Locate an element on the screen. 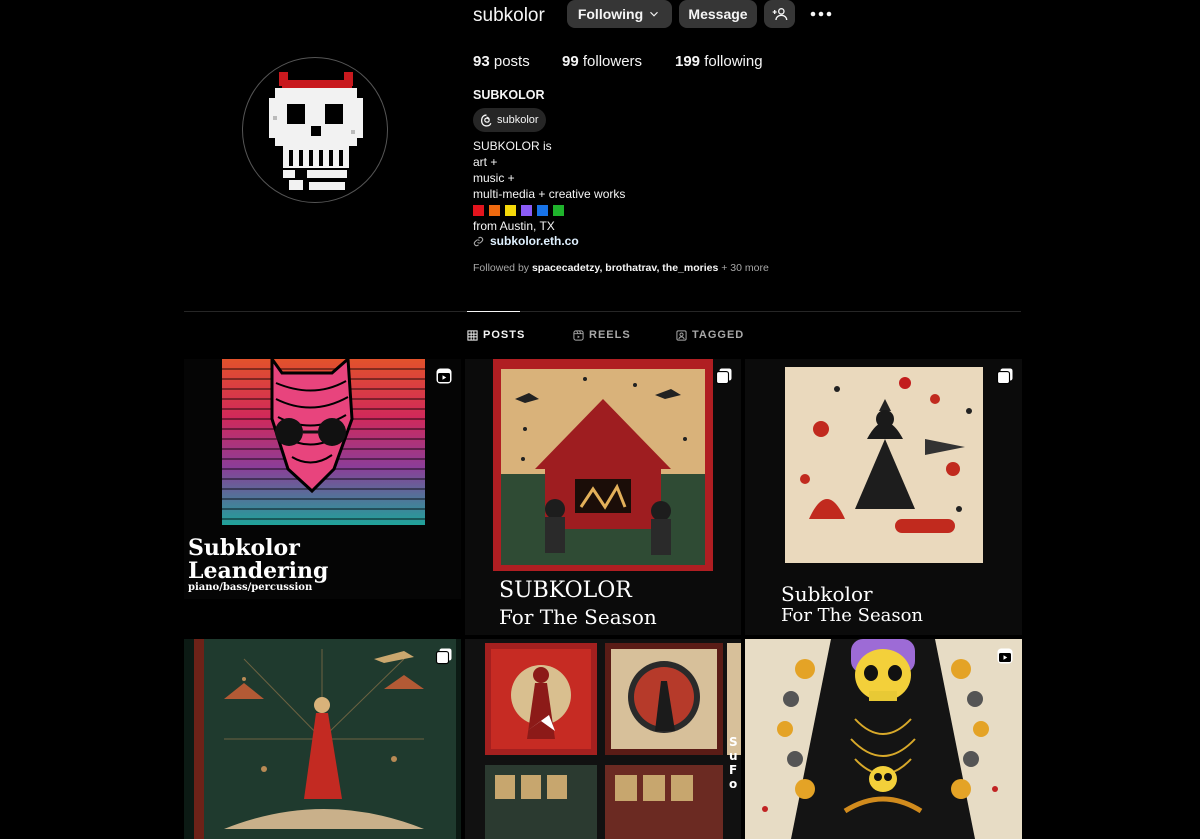  tab-tagged: TAGGED is located at coordinates (710, 335).